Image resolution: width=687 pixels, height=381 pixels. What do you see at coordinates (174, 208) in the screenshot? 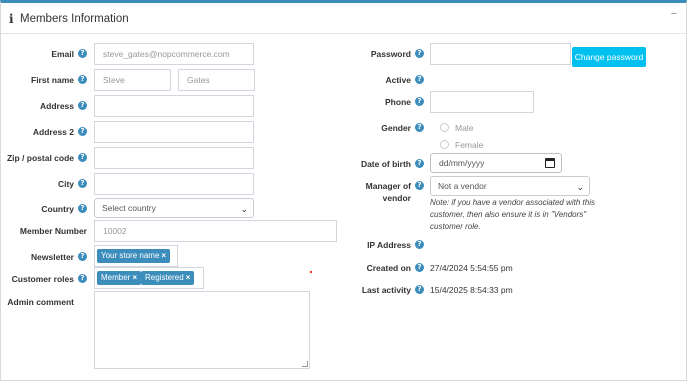
I see `country-select: Select country ⌄` at bounding box center [174, 208].